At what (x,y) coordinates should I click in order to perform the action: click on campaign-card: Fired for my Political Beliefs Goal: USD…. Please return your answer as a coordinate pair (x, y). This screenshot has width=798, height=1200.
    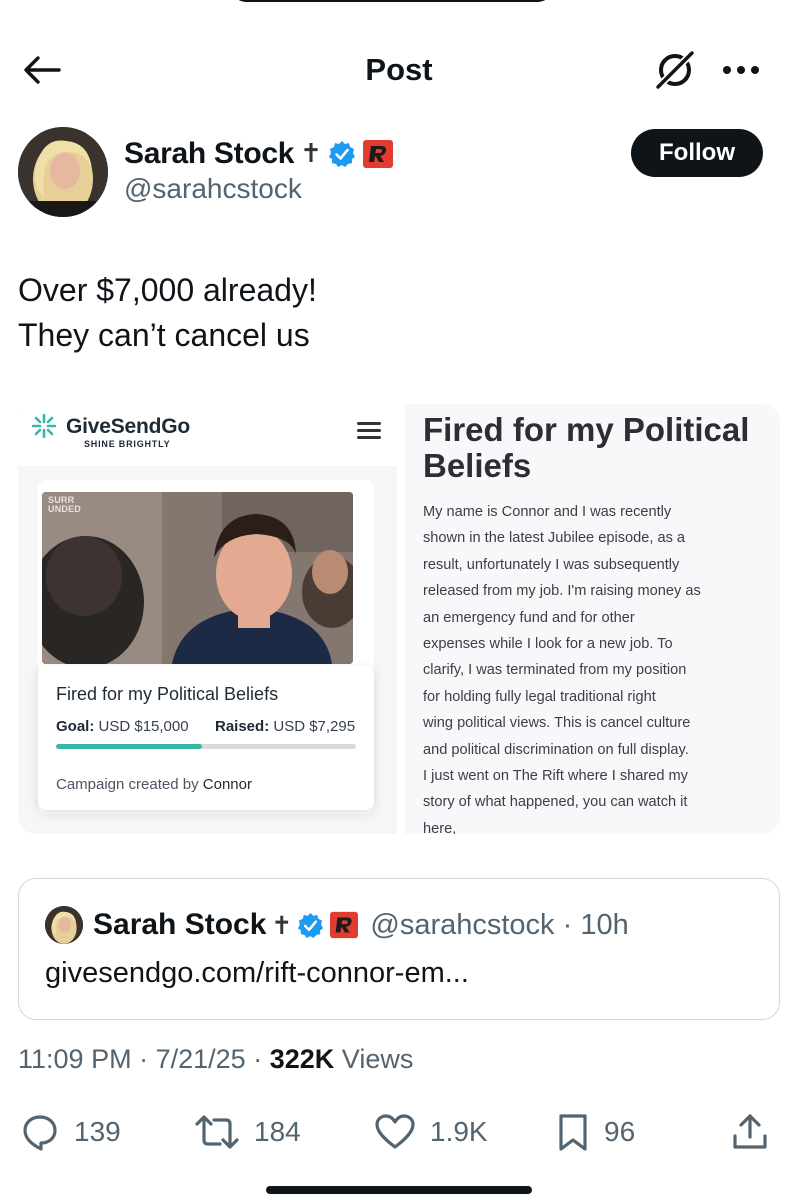
    Looking at the image, I should click on (206, 738).